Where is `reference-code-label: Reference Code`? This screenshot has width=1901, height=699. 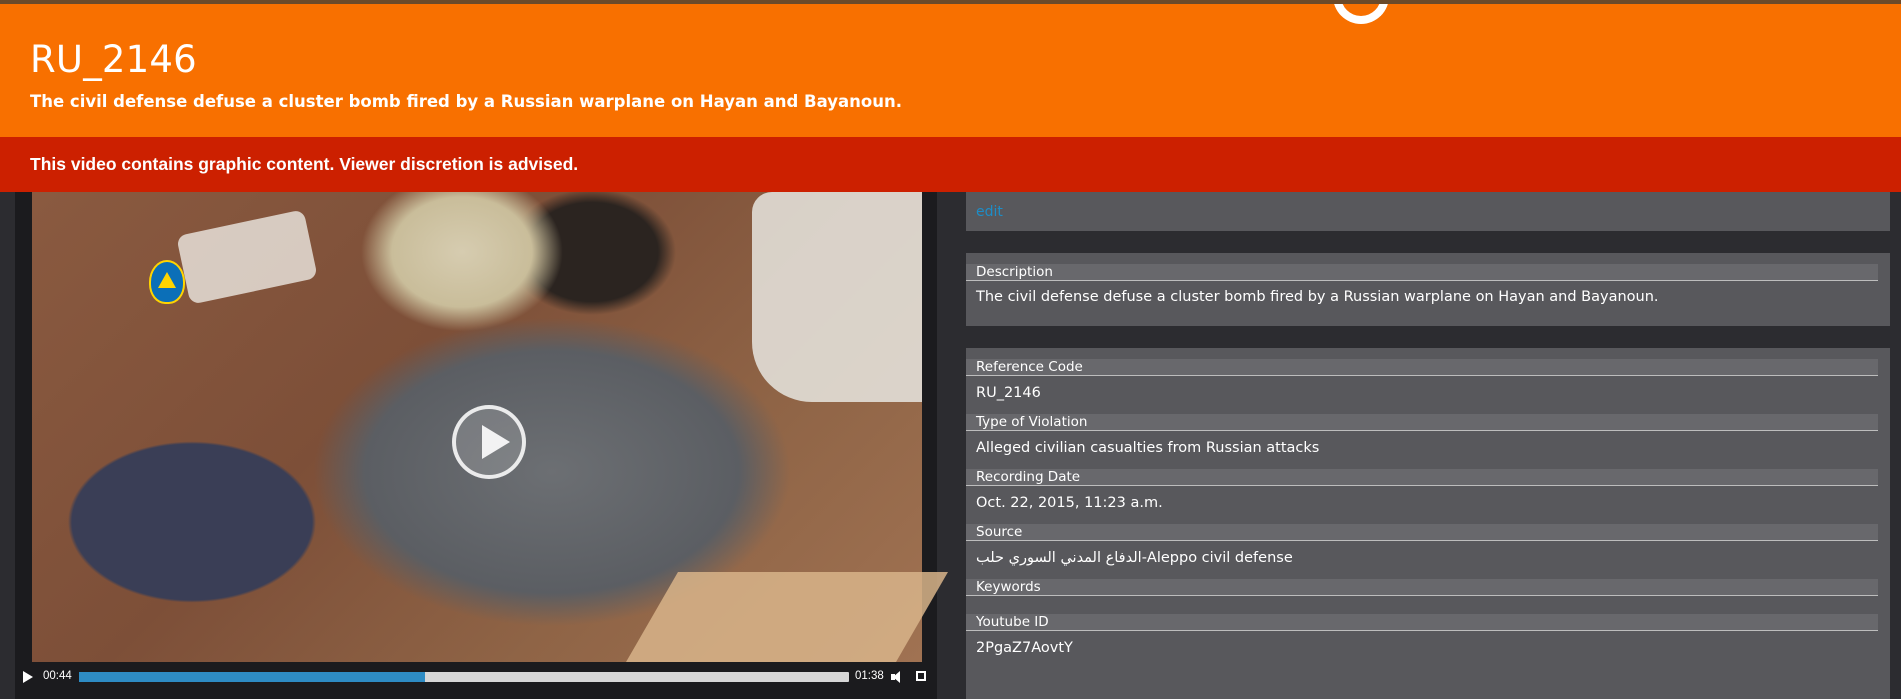
reference-code-label: Reference Code is located at coordinates (1422, 367).